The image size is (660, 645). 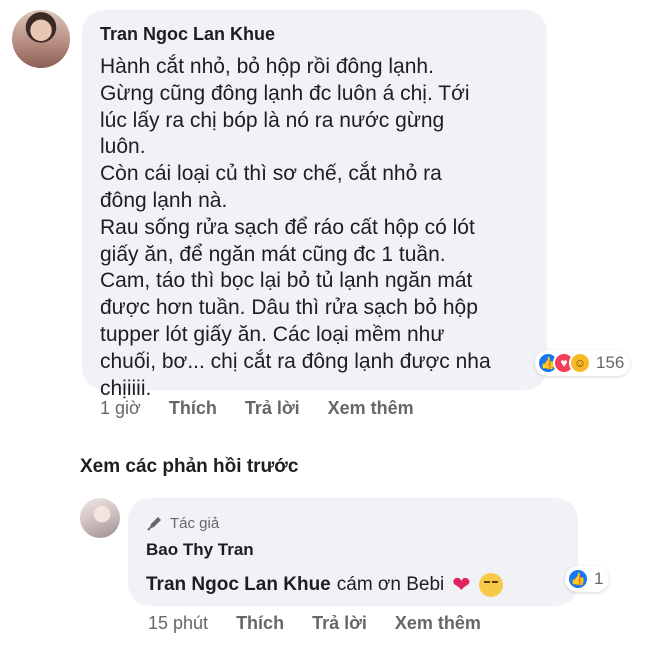 What do you see at coordinates (120, 408) in the screenshot?
I see `comment-time: 1 giờ` at bounding box center [120, 408].